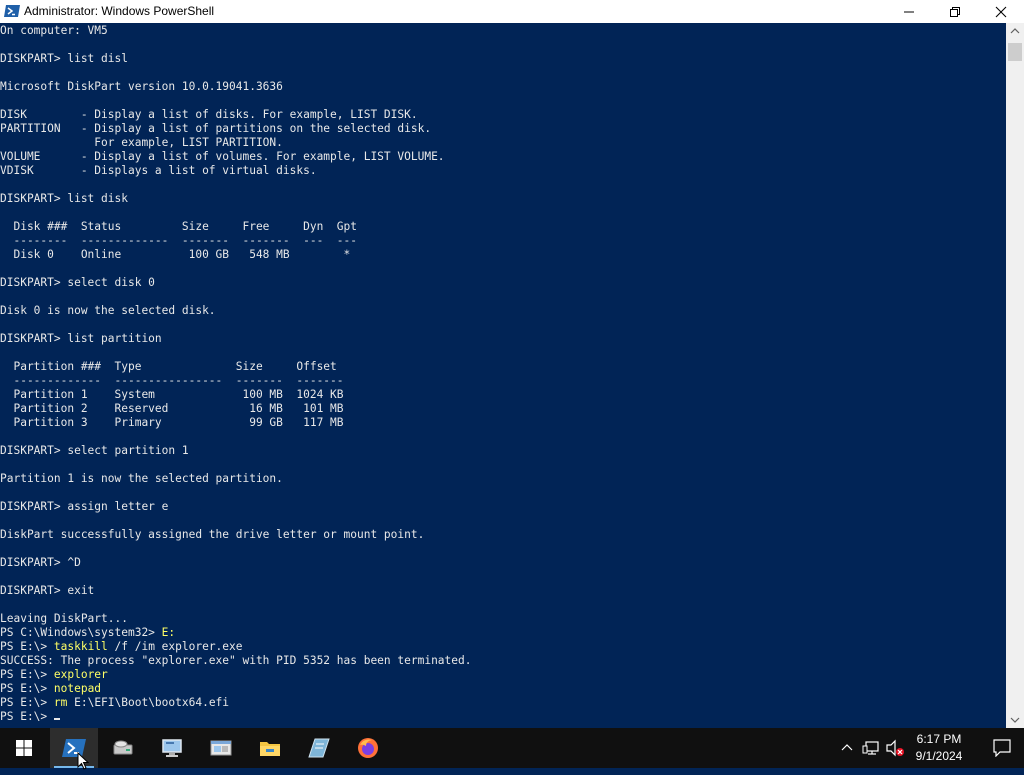 This screenshot has height=775, width=1024. Describe the element at coordinates (80, 674) in the screenshot. I see `console-command: explorer` at that location.